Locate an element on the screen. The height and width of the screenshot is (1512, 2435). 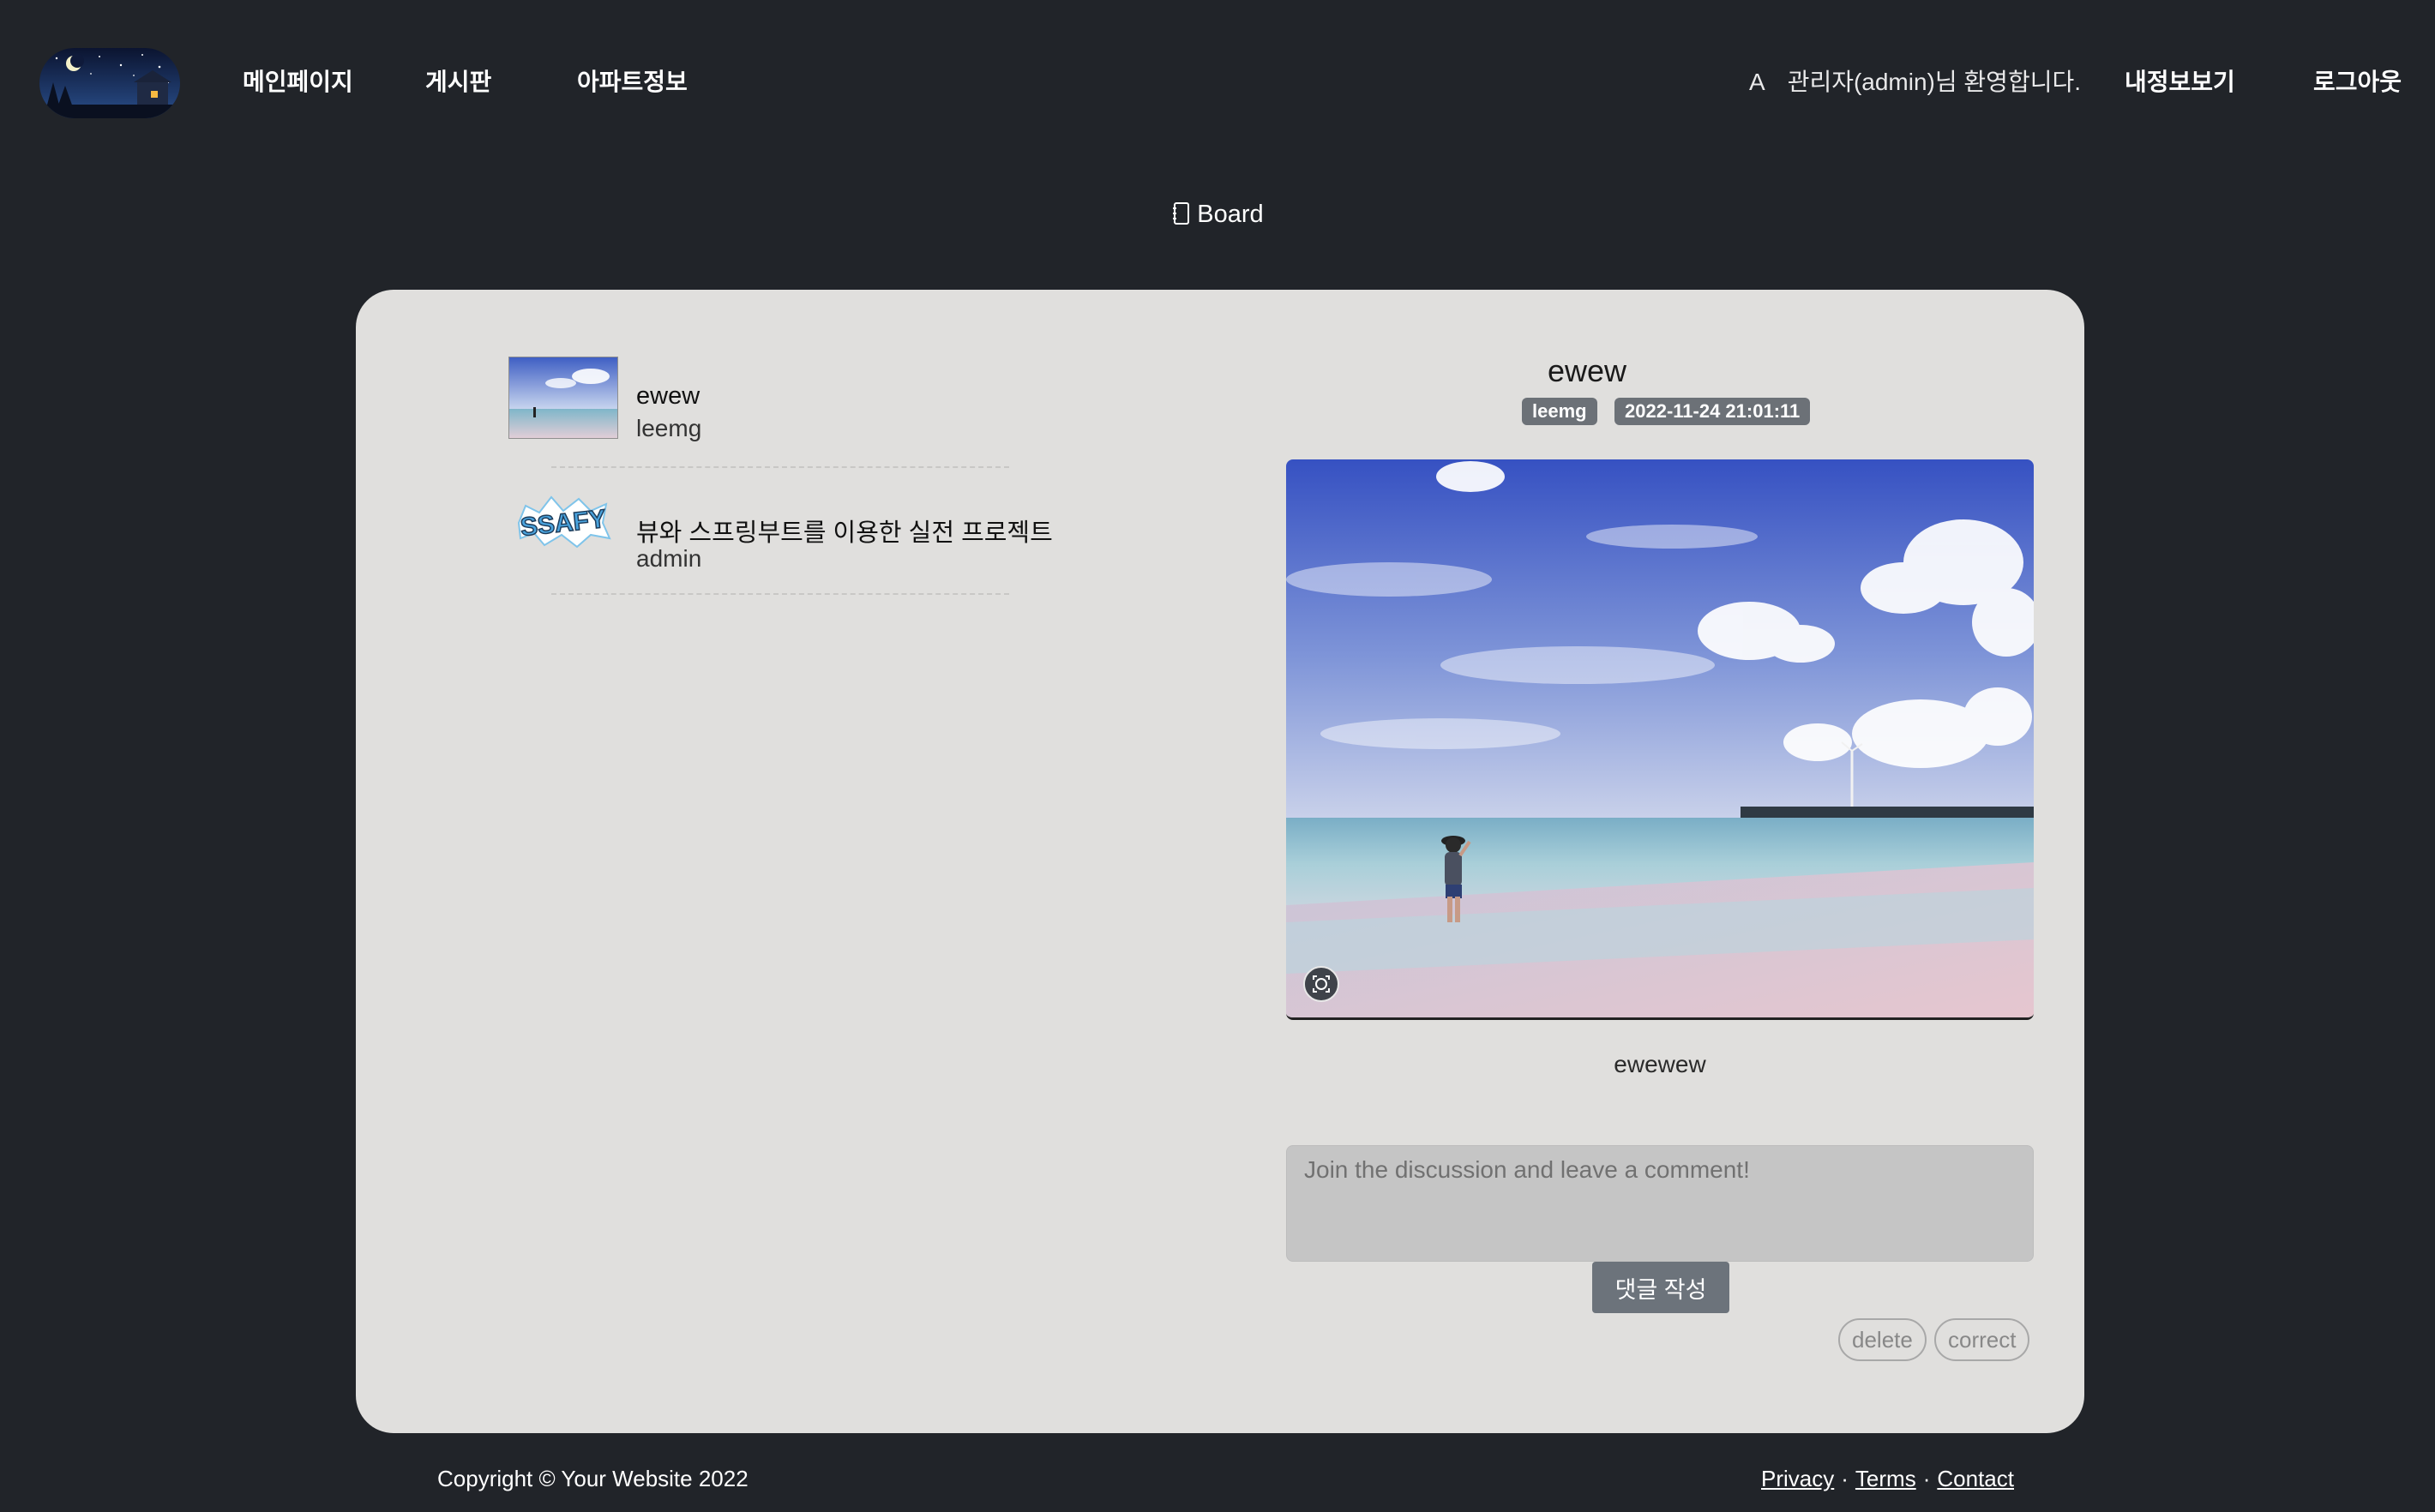
detail-title: ewew is located at coordinates (1587, 370).